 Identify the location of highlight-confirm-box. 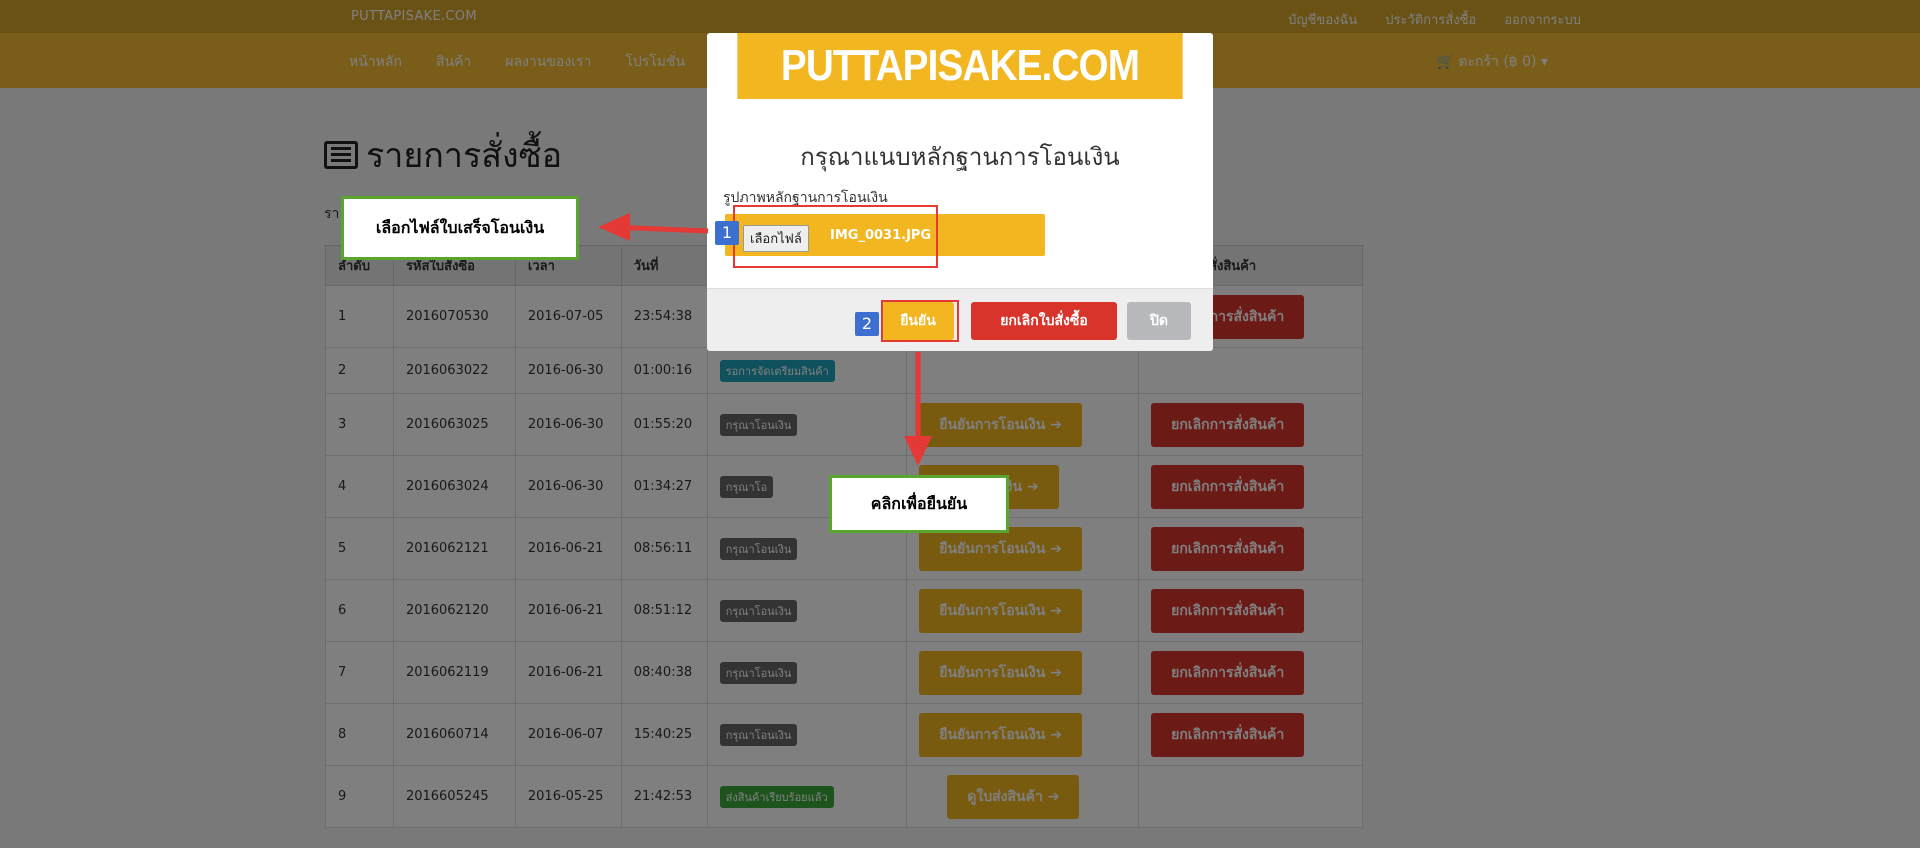
(920, 321).